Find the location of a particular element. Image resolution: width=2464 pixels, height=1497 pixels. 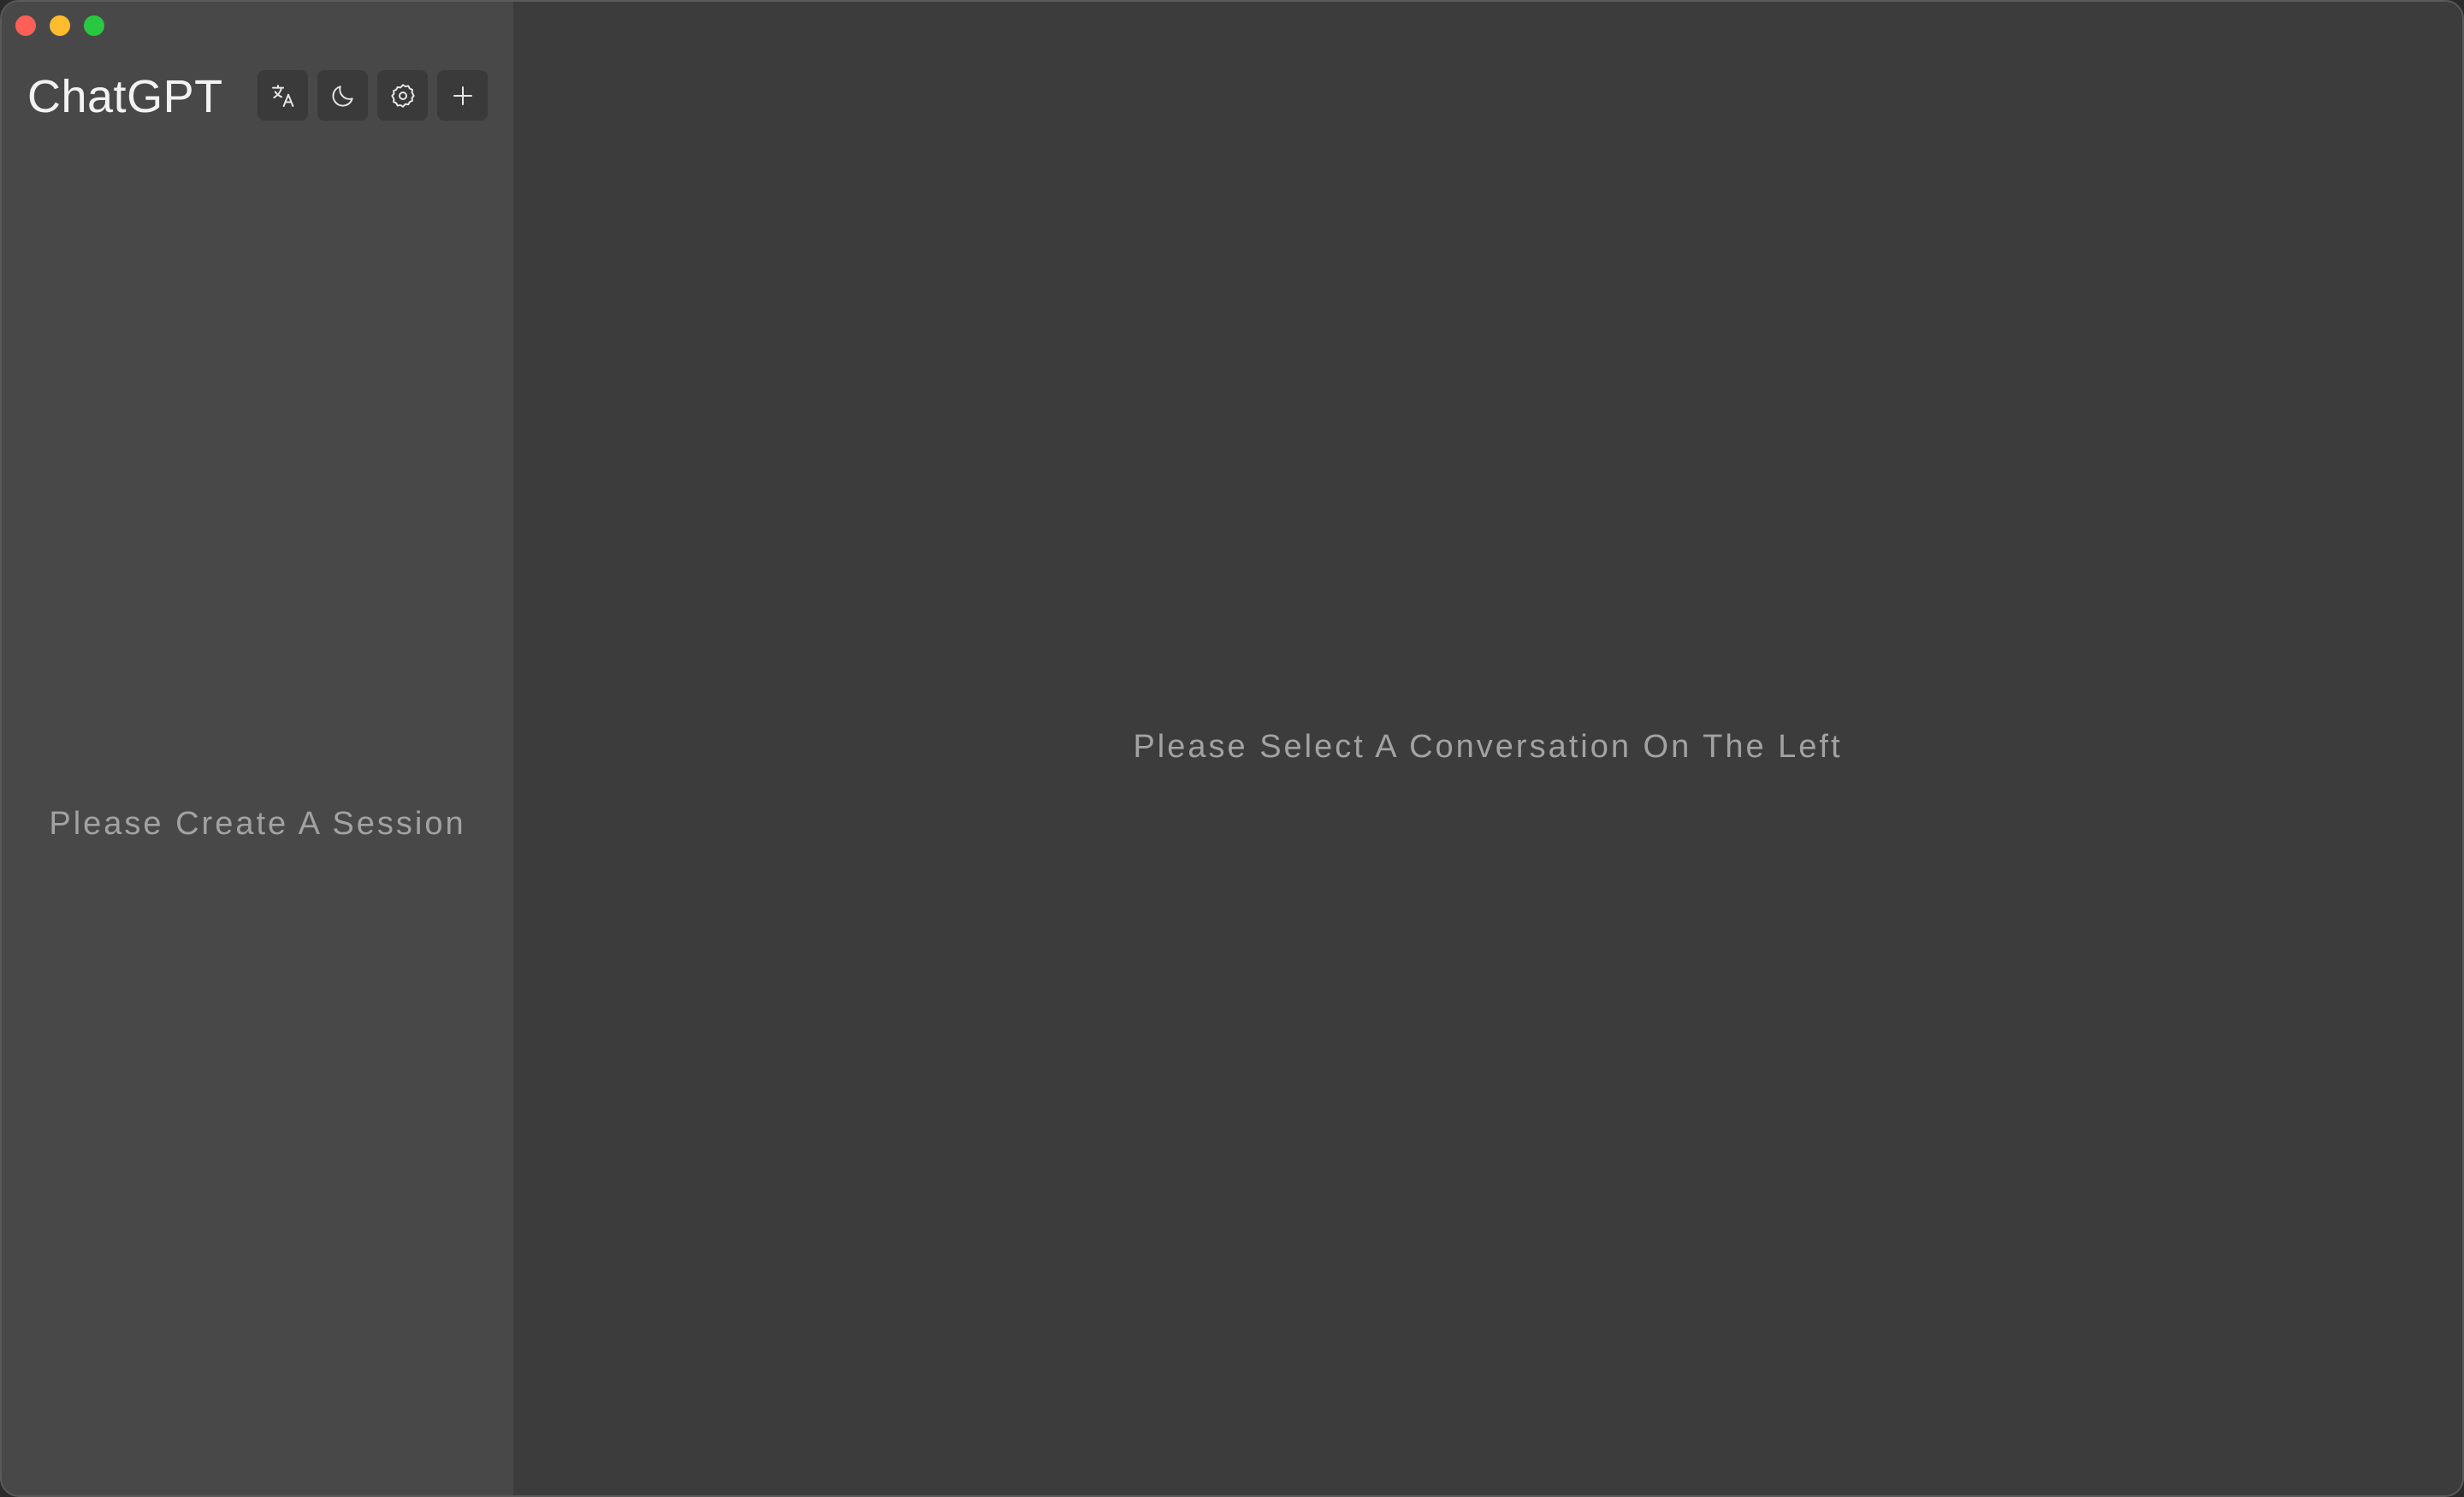

minimize-window-button is located at coordinates (60, 25).